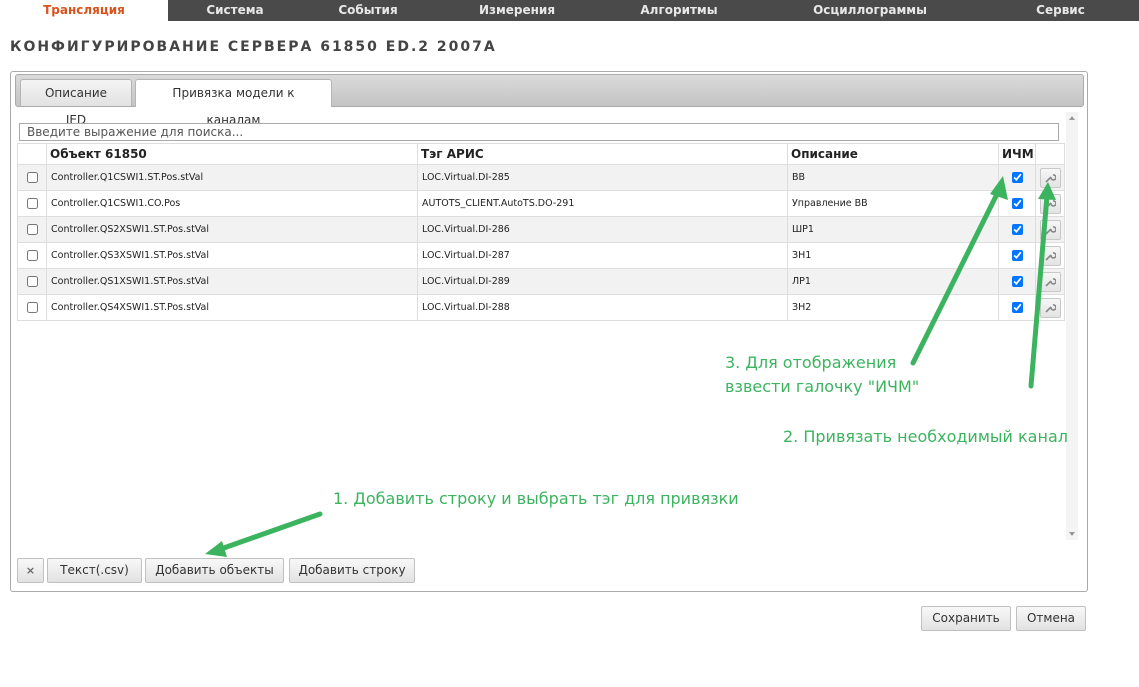  I want to click on arrow-to-add-button, so click(269, 532).